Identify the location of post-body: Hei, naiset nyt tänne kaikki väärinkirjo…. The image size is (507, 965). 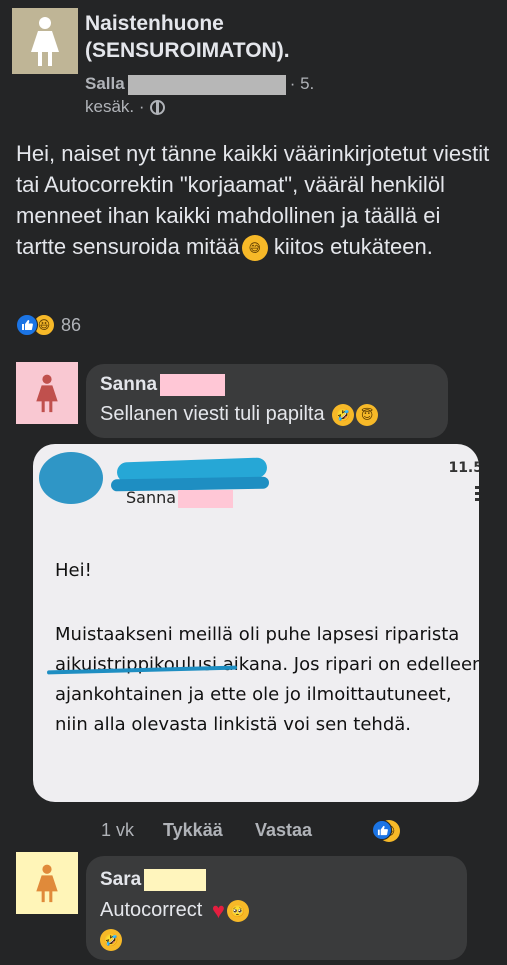
(256, 200).